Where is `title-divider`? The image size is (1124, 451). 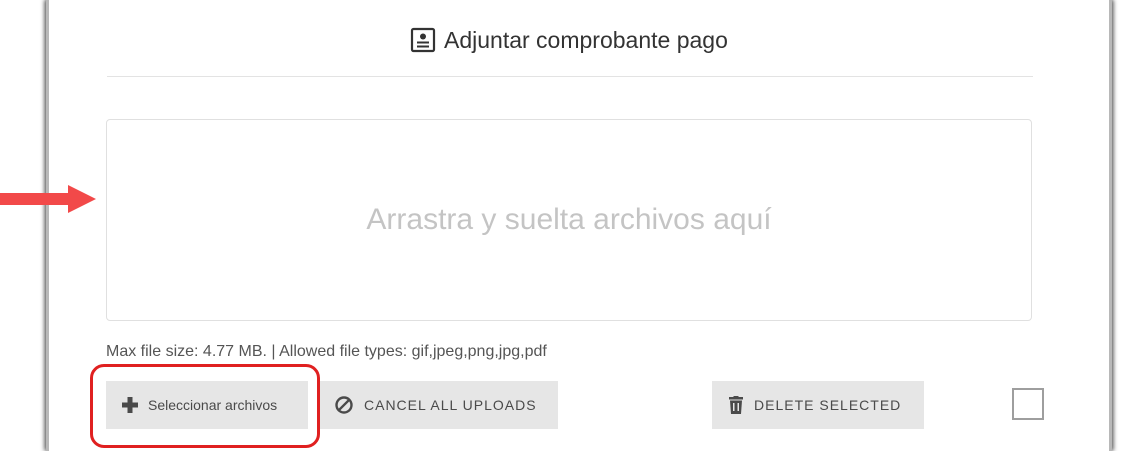
title-divider is located at coordinates (570, 76).